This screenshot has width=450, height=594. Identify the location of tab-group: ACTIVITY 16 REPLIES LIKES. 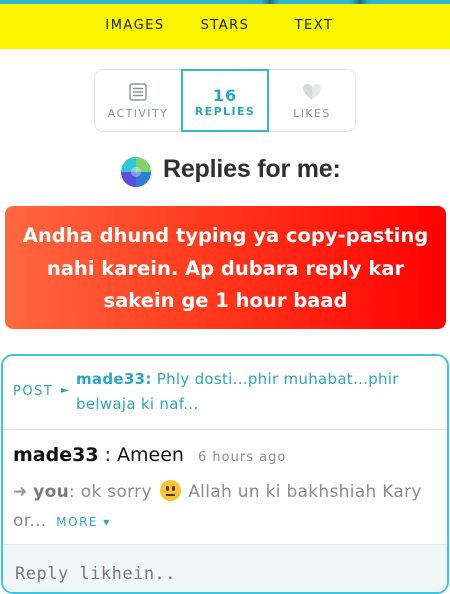
(225, 100).